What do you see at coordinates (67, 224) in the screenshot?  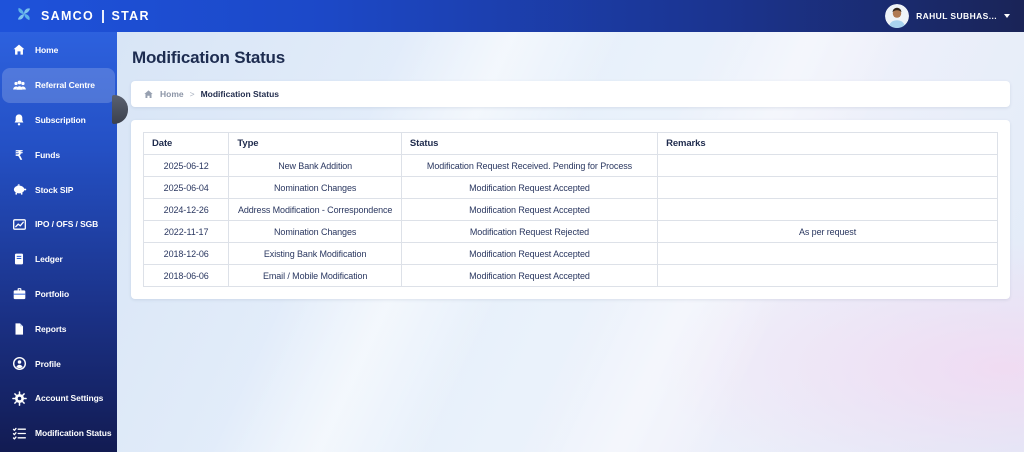 I see `sidebar-item-label: IPO / OFS / SGB` at bounding box center [67, 224].